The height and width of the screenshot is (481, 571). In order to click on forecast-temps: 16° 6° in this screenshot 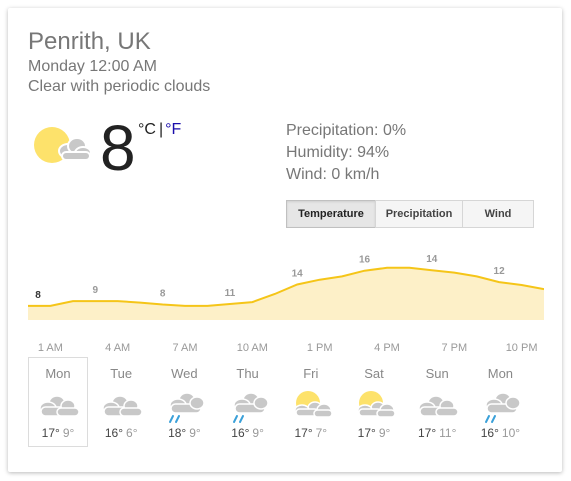, I will do `click(121, 433)`.